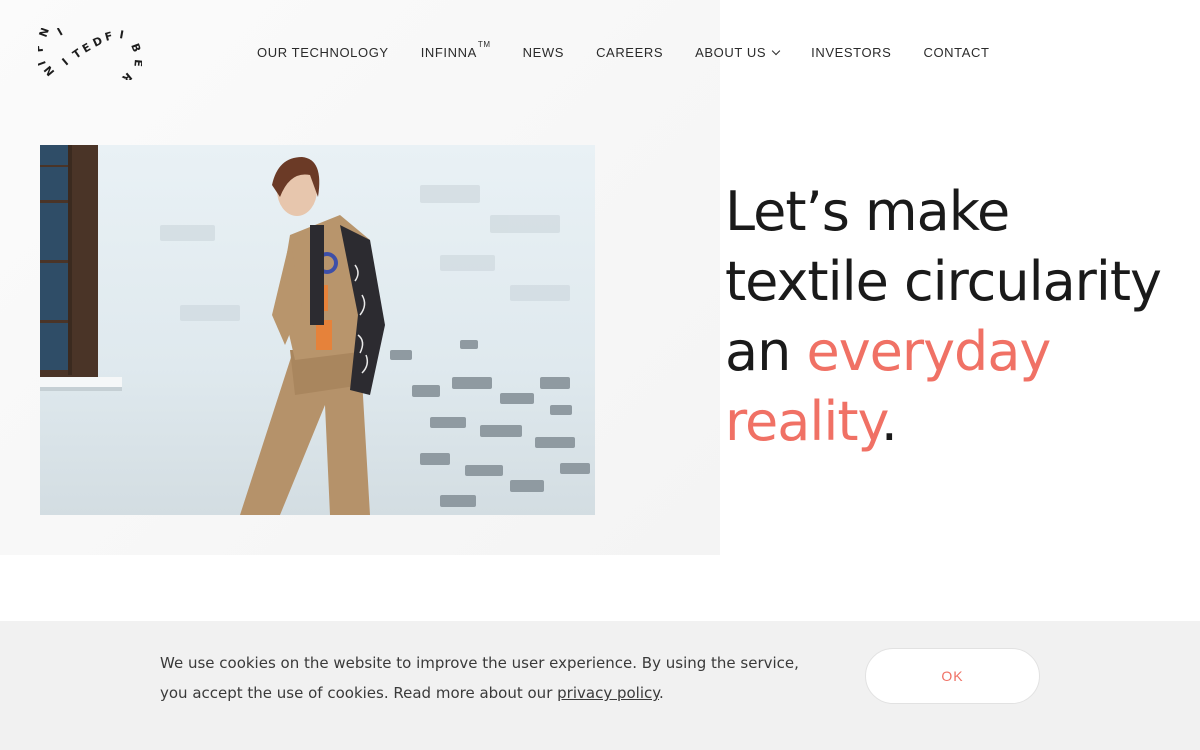  What do you see at coordinates (943, 281) in the screenshot?
I see `headline-line-2: textile circularity` at bounding box center [943, 281].